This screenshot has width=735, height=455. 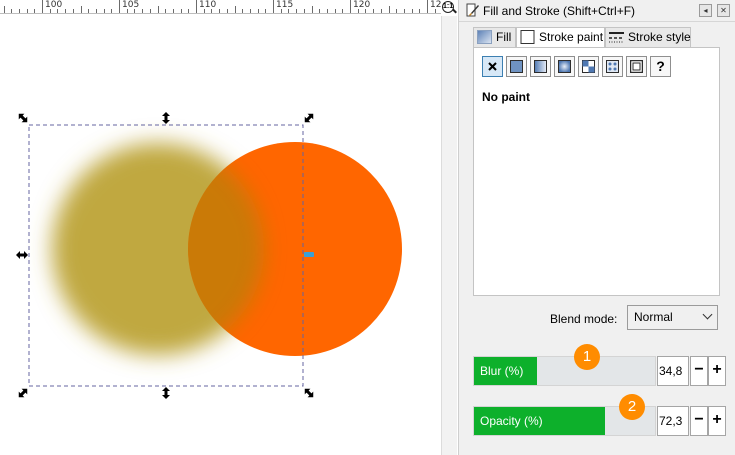 What do you see at coordinates (504, 37) in the screenshot?
I see `tab-fill-label: Fill` at bounding box center [504, 37].